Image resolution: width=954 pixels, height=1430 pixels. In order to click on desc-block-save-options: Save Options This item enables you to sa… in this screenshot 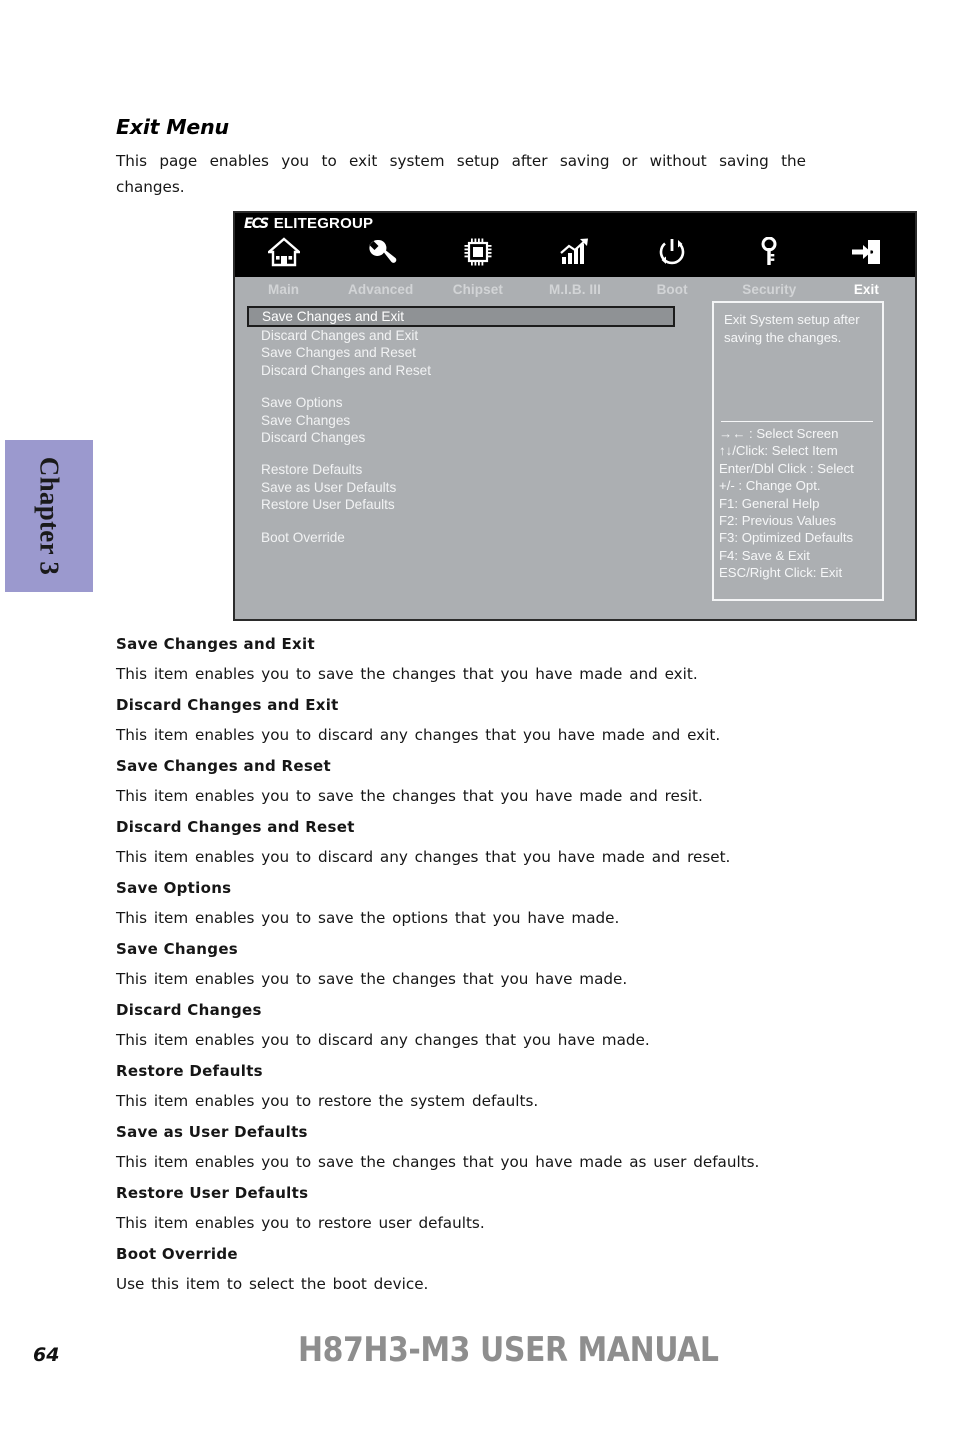, I will do `click(466, 903)`.